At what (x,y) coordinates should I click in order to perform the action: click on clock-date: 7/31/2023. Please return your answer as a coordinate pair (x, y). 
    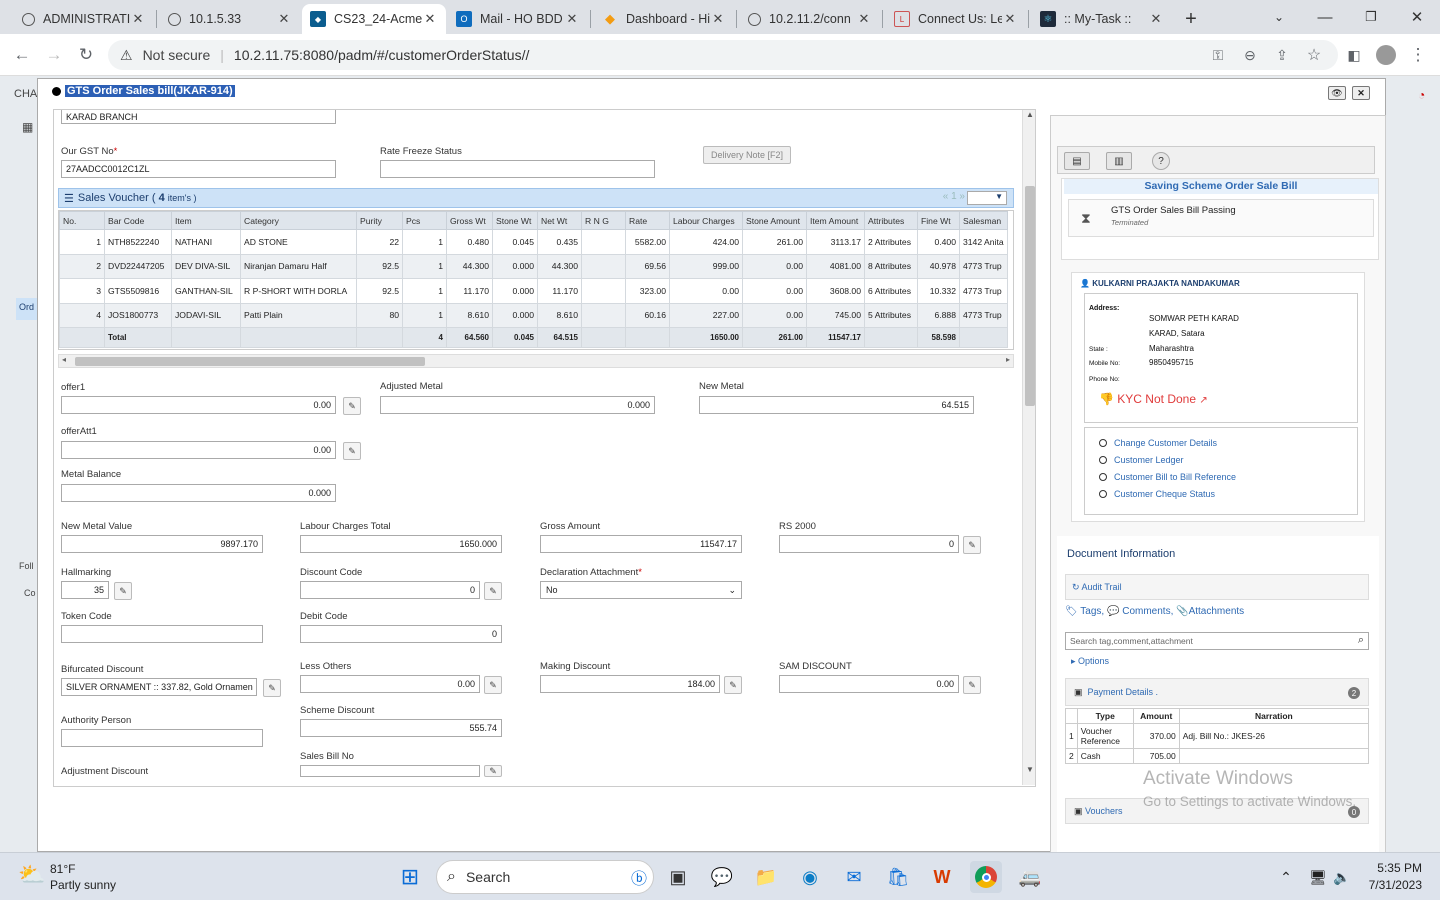
    Looking at the image, I should click on (1392, 885).